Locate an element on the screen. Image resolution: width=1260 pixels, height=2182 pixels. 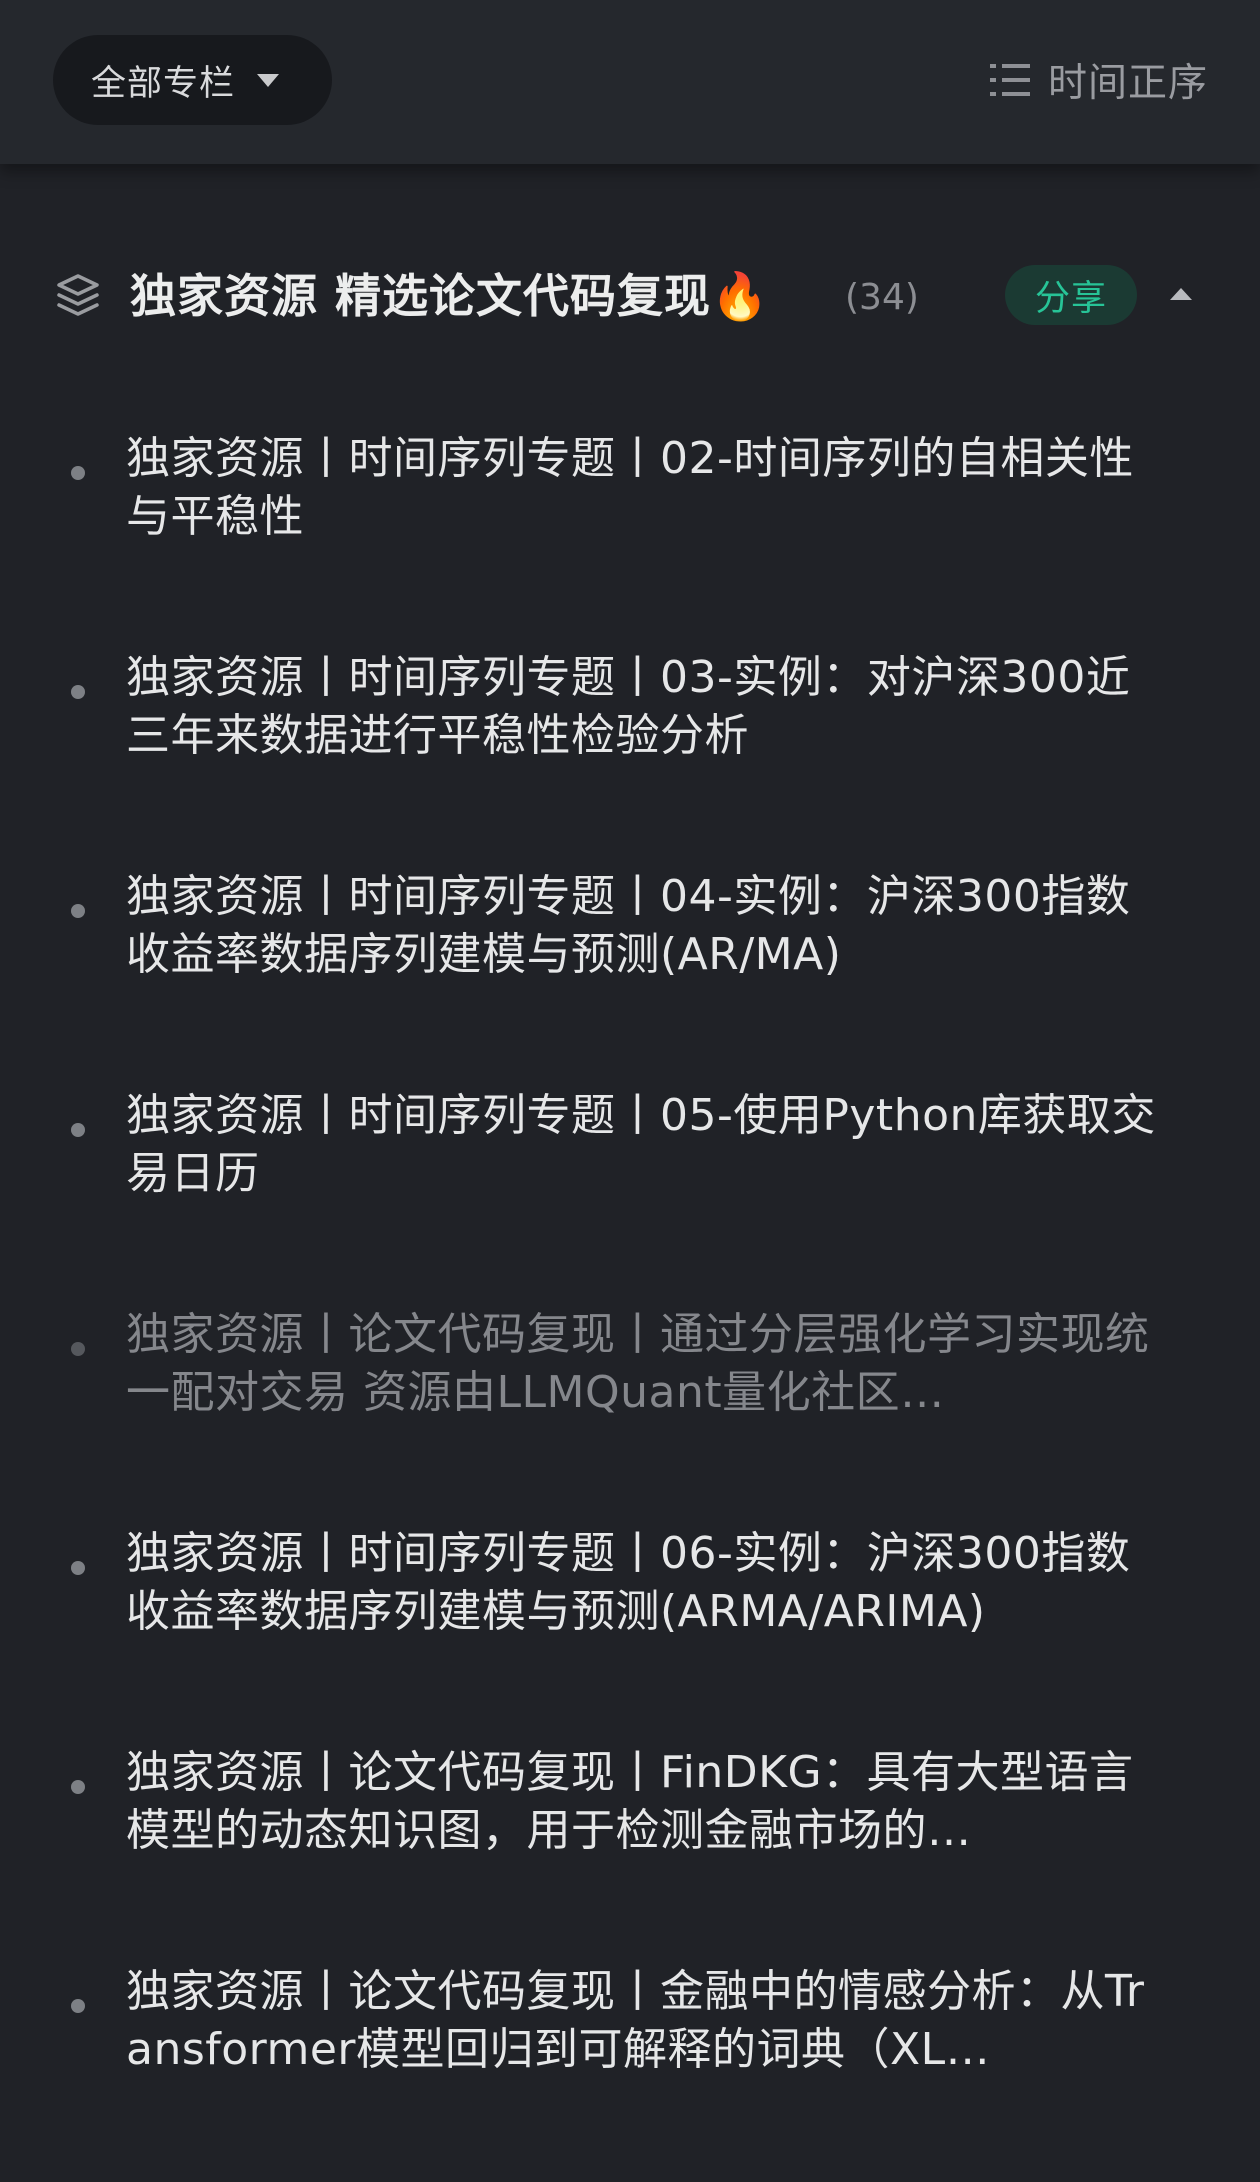
caret-down-icon is located at coordinates (268, 80).